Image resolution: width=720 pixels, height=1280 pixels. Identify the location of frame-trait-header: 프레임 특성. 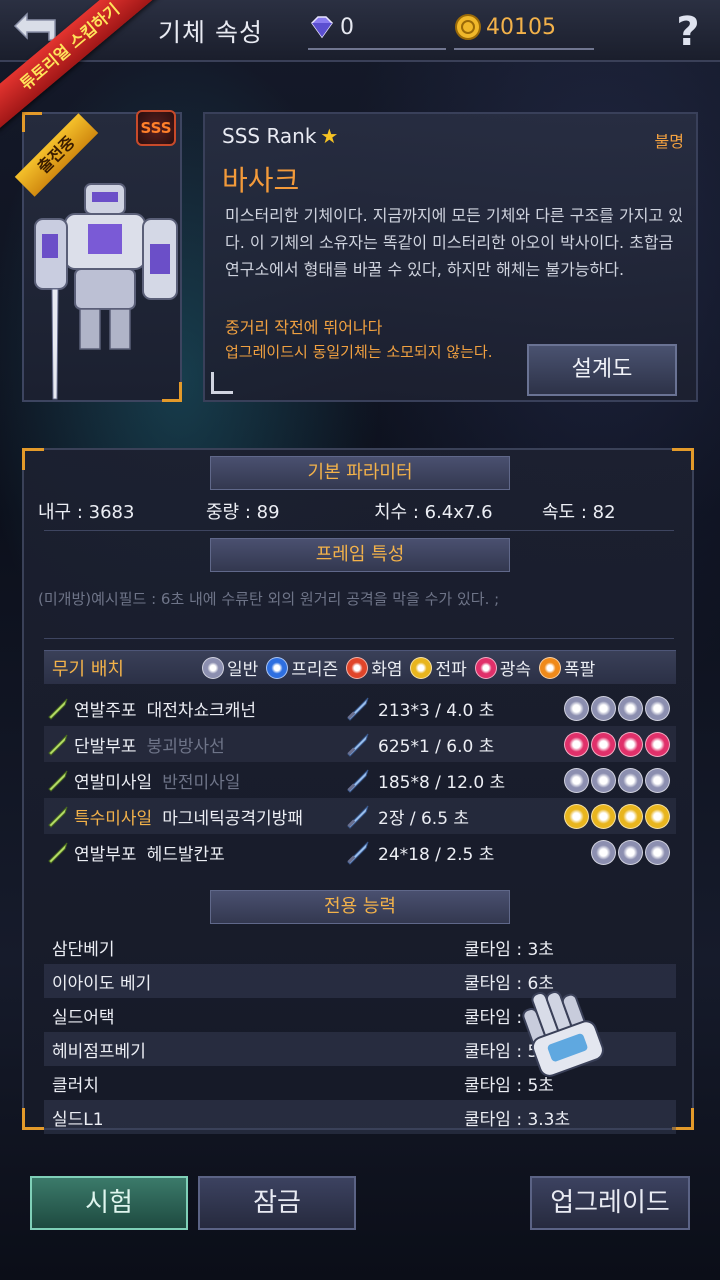
(360, 555).